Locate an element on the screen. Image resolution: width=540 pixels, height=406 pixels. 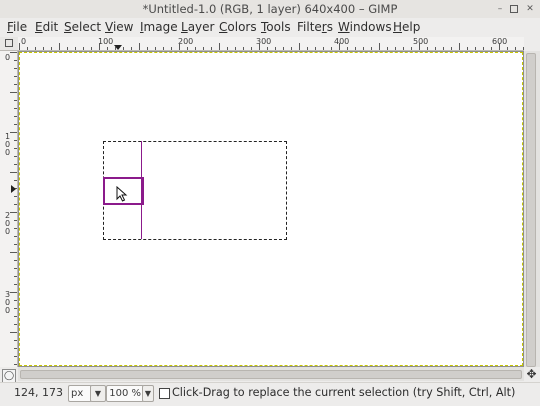
rect-select-tool-icon is located at coordinates (164, 393).